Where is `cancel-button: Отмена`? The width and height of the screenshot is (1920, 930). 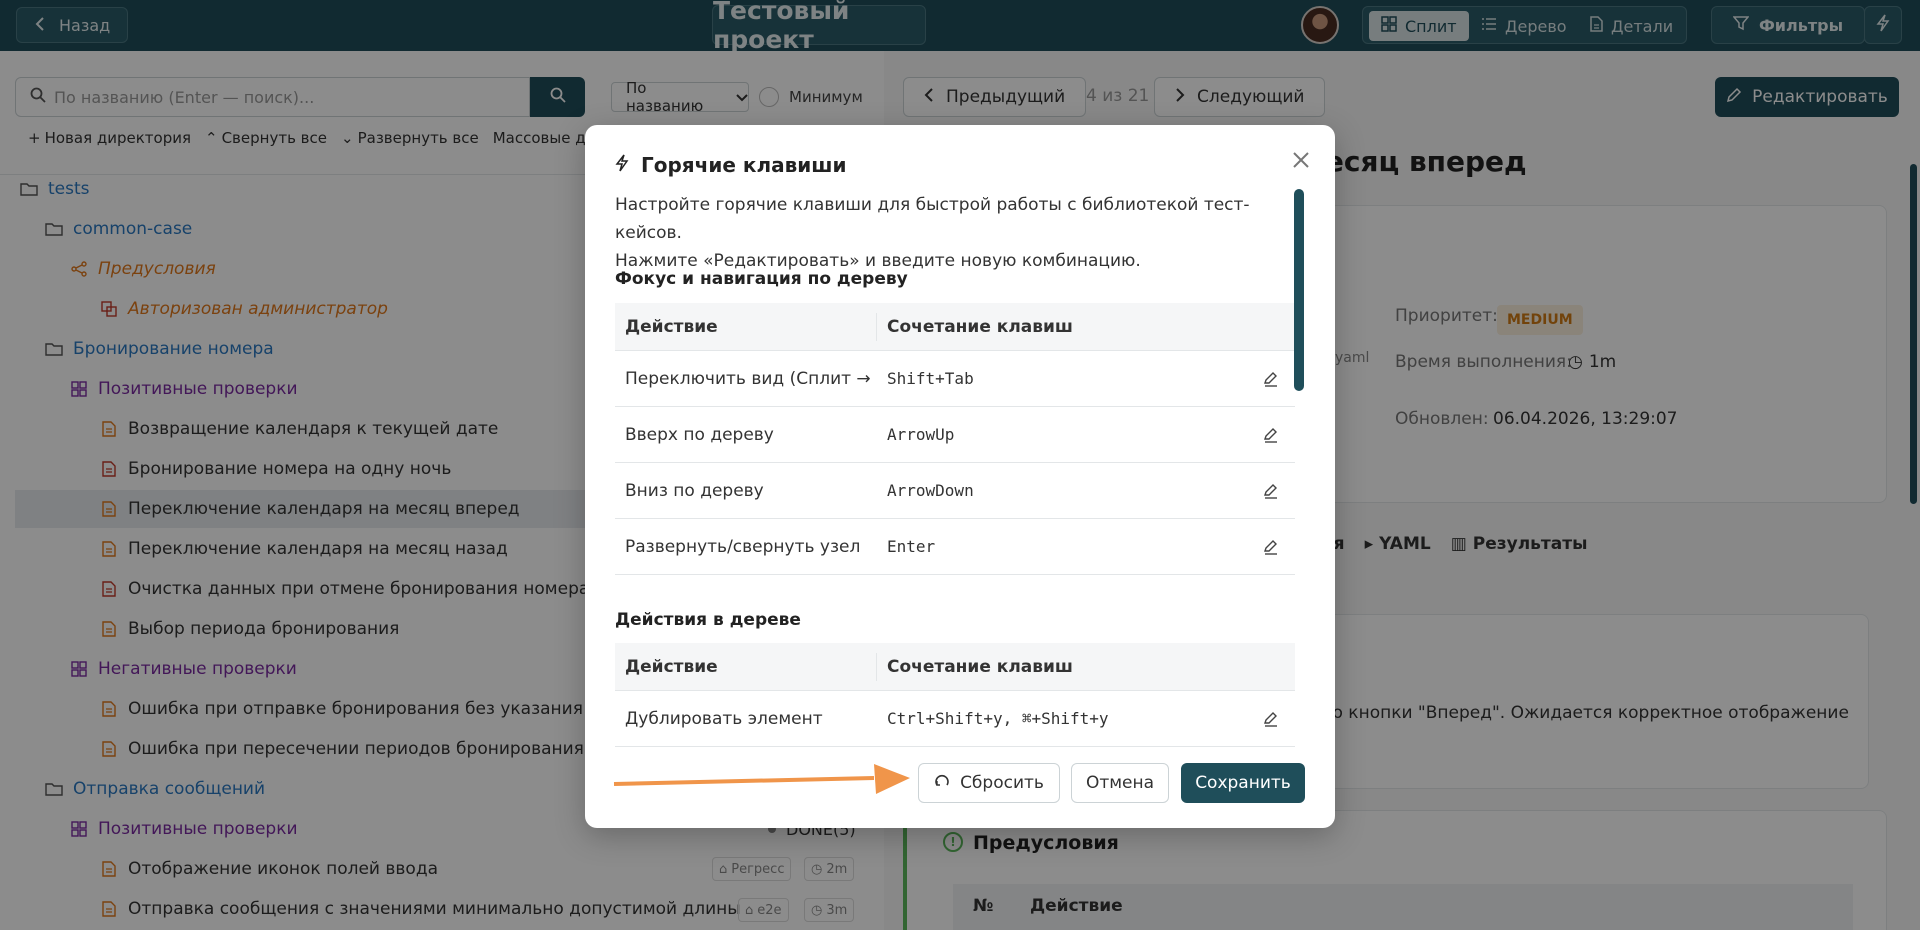 cancel-button: Отмена is located at coordinates (1120, 783).